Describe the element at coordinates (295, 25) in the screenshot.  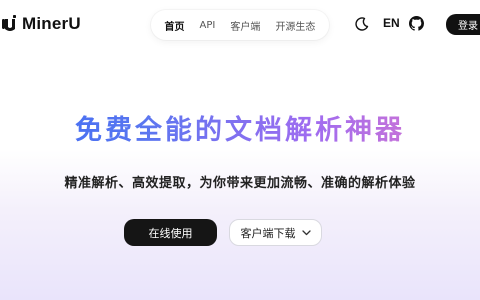
I see `nav-item-open-source: 开源生态` at that location.